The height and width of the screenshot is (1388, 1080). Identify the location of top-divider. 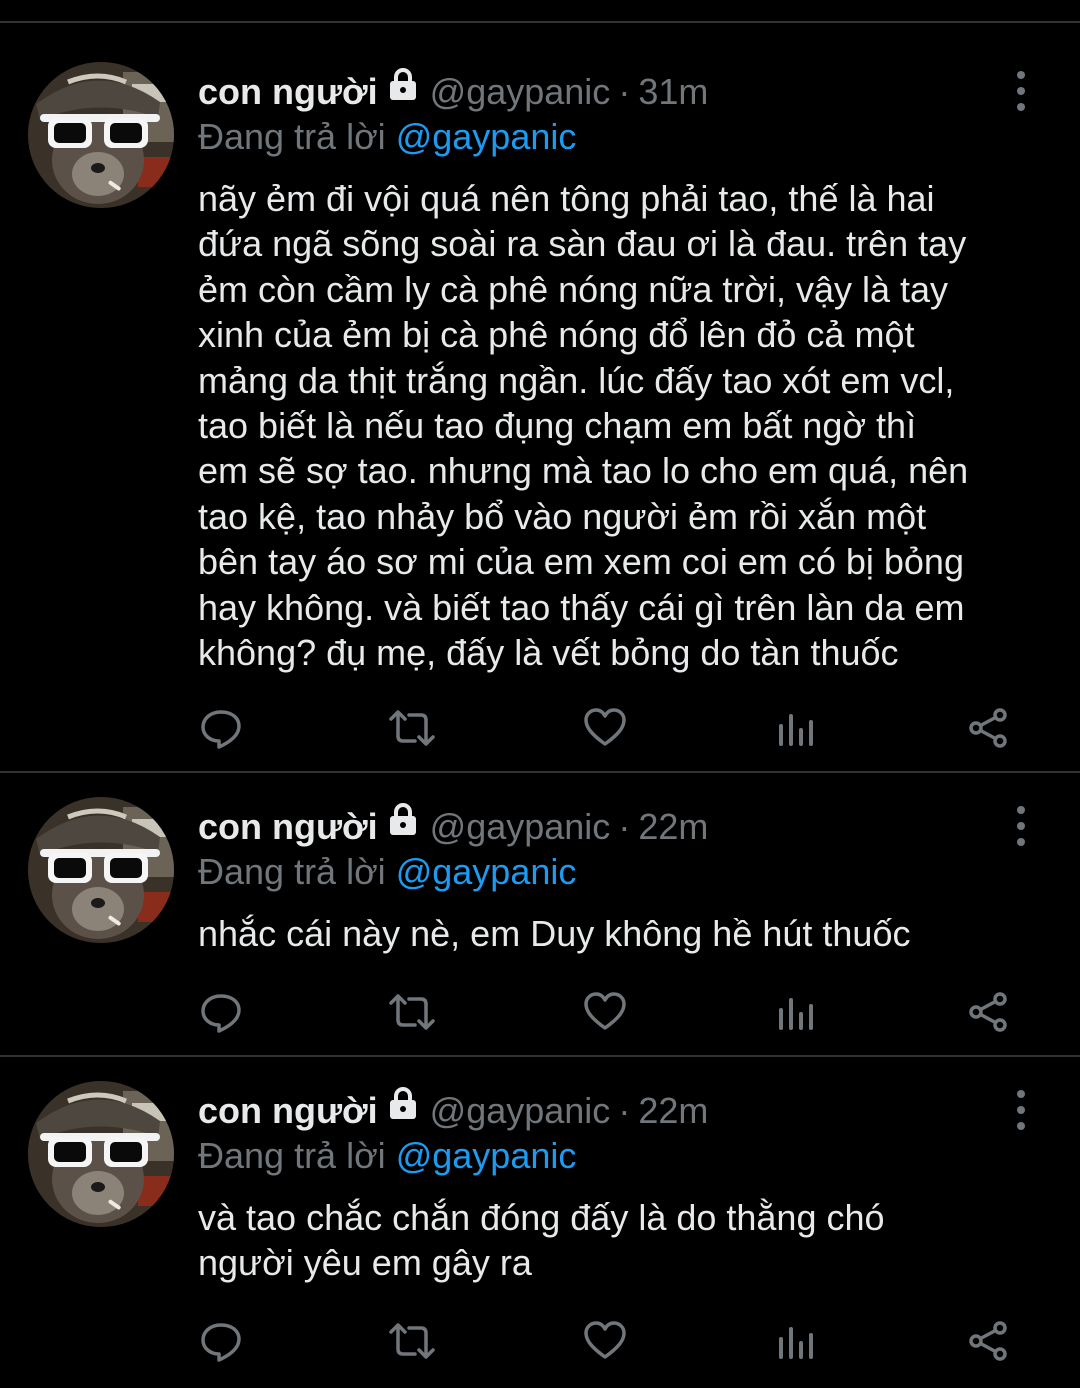
(540, 22).